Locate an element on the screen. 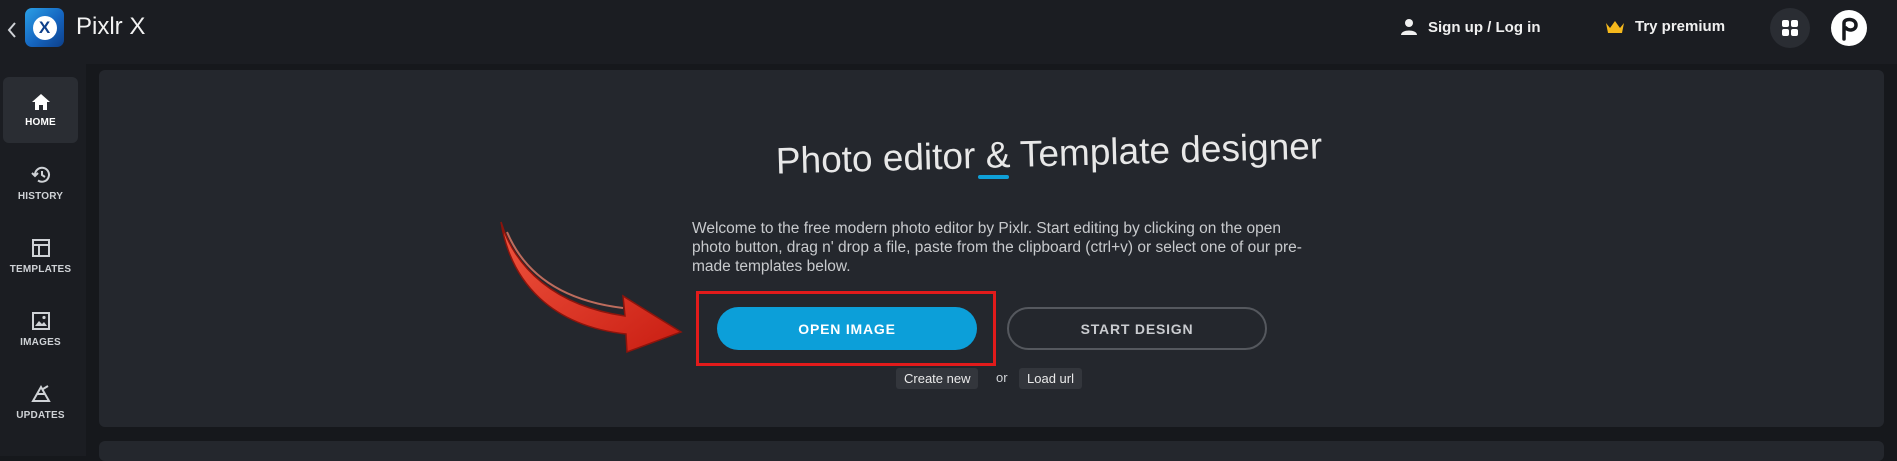 This screenshot has width=1897, height=461. title-accent-bar is located at coordinates (993, 177).